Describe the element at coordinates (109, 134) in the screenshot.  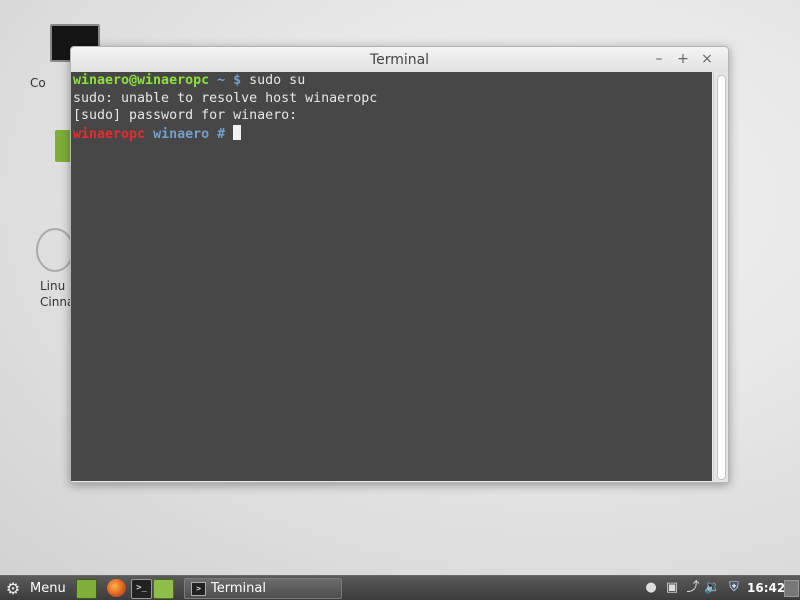
I see `root-prompt-host: winaeropc` at that location.